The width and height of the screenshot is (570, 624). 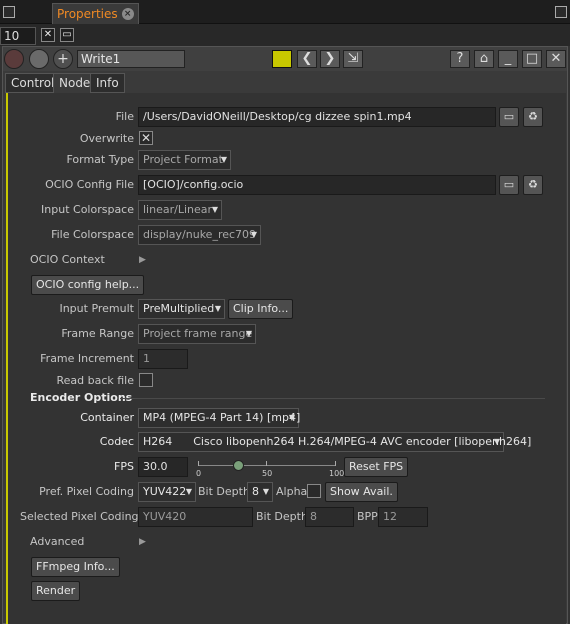 I want to click on node-settings-icon: ⌂, so click(x=484, y=59).